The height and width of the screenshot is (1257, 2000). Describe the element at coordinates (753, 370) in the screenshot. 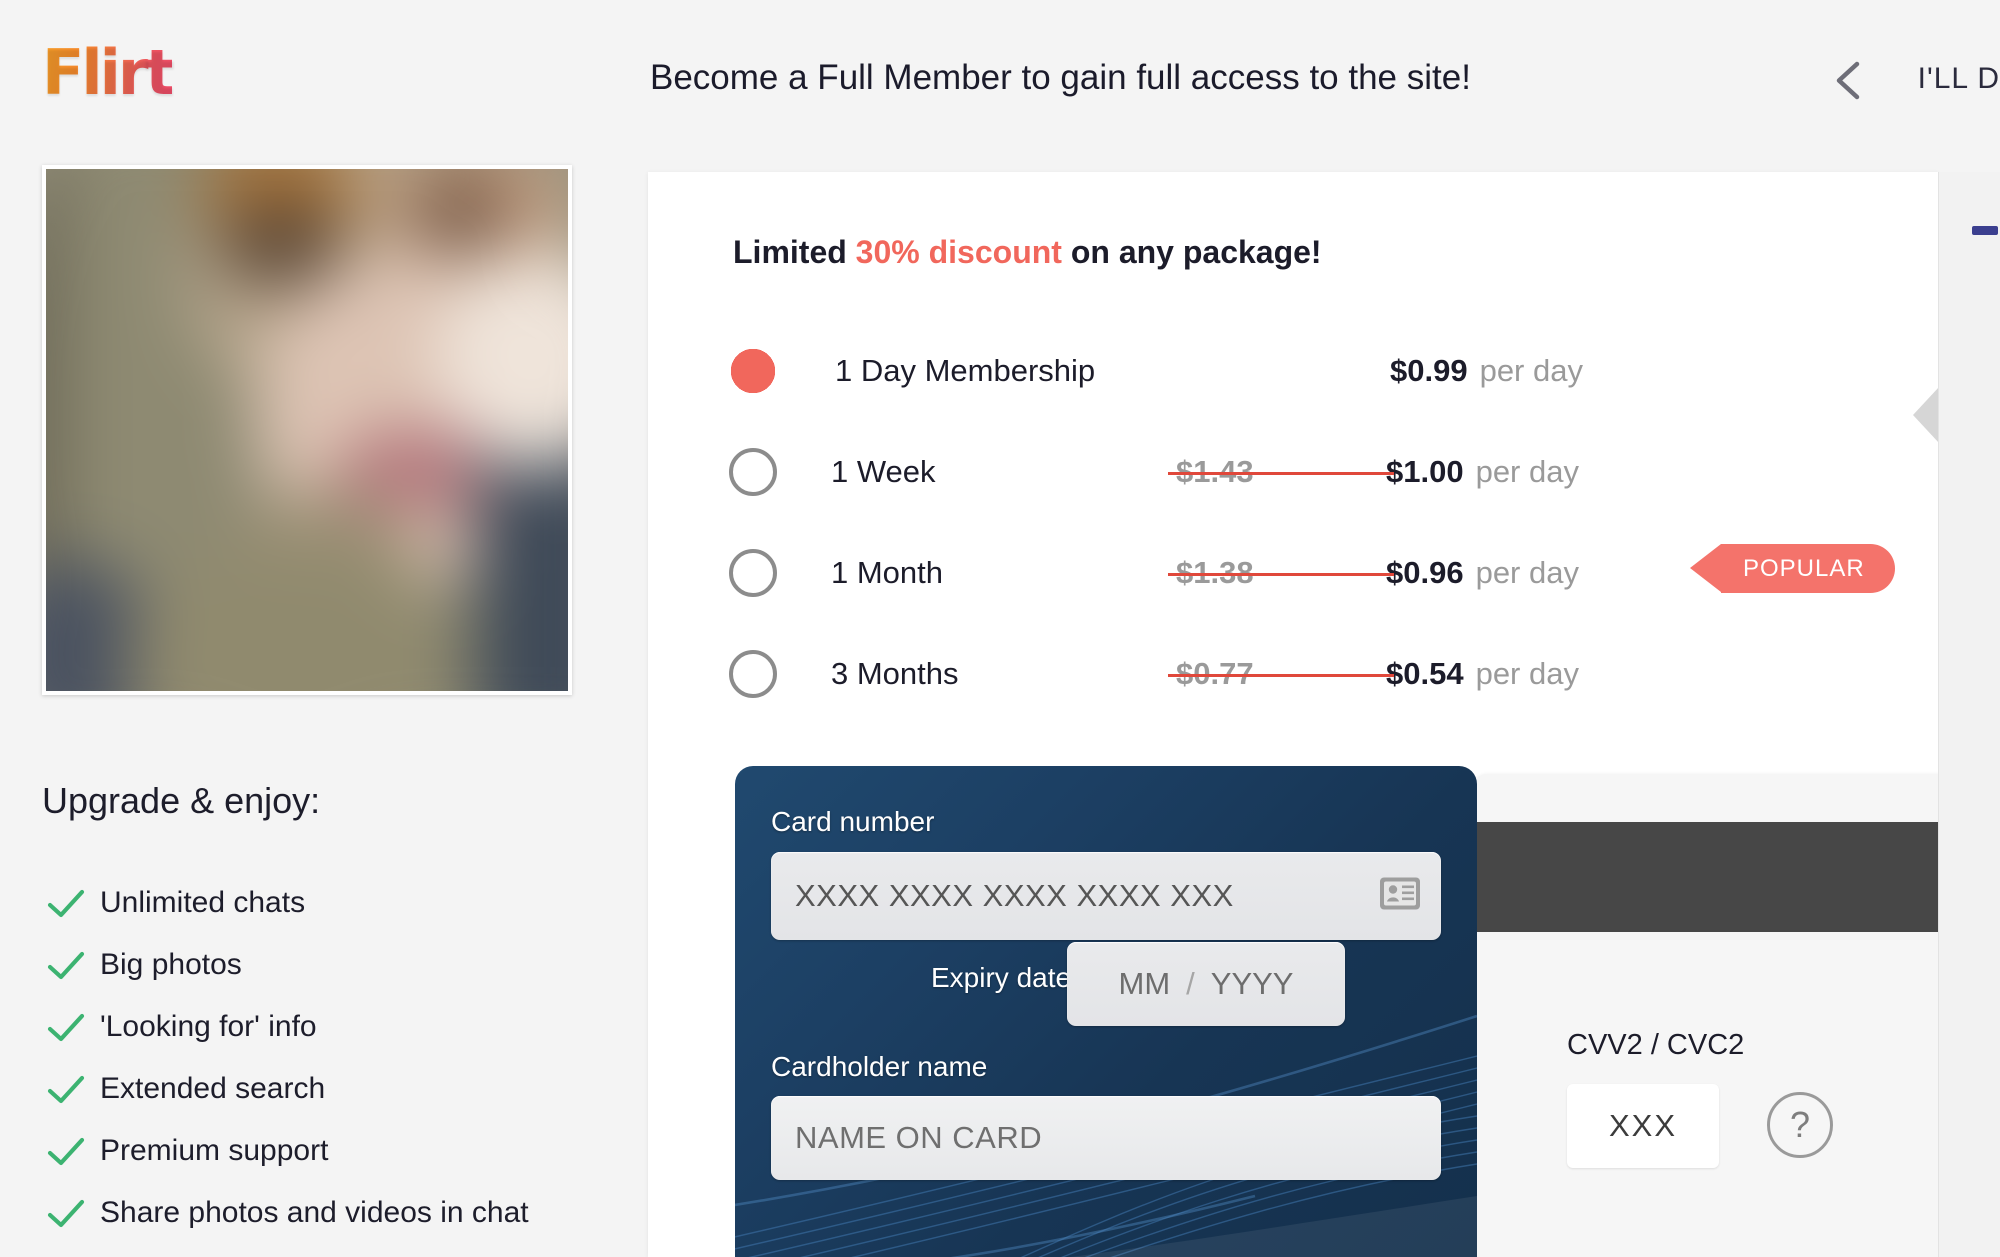

I see `plan-radio-selected` at that location.